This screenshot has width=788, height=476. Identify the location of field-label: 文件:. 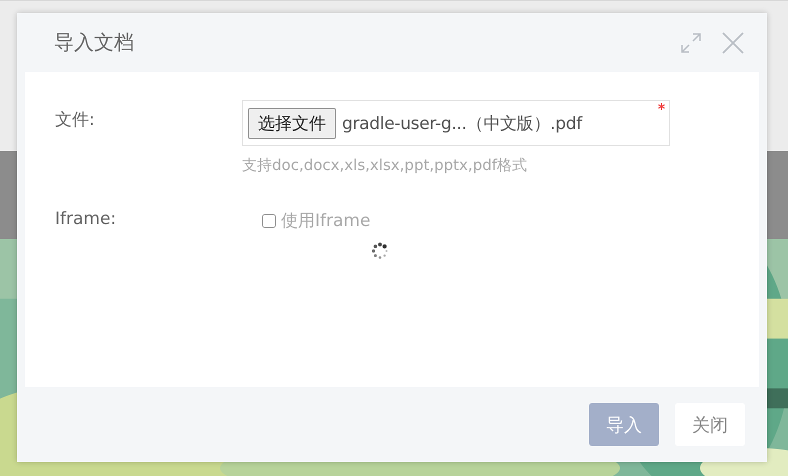
(75, 120).